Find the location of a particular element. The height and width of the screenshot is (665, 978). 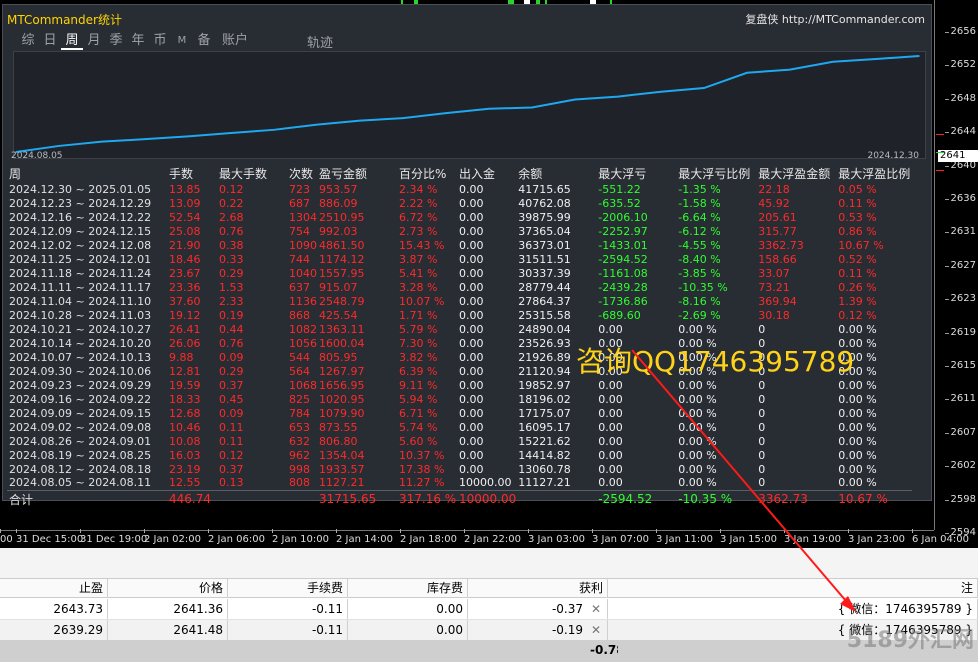

stats-cell: 2024.10.07 ~ 2024.10.13 is located at coordinates (80, 357).